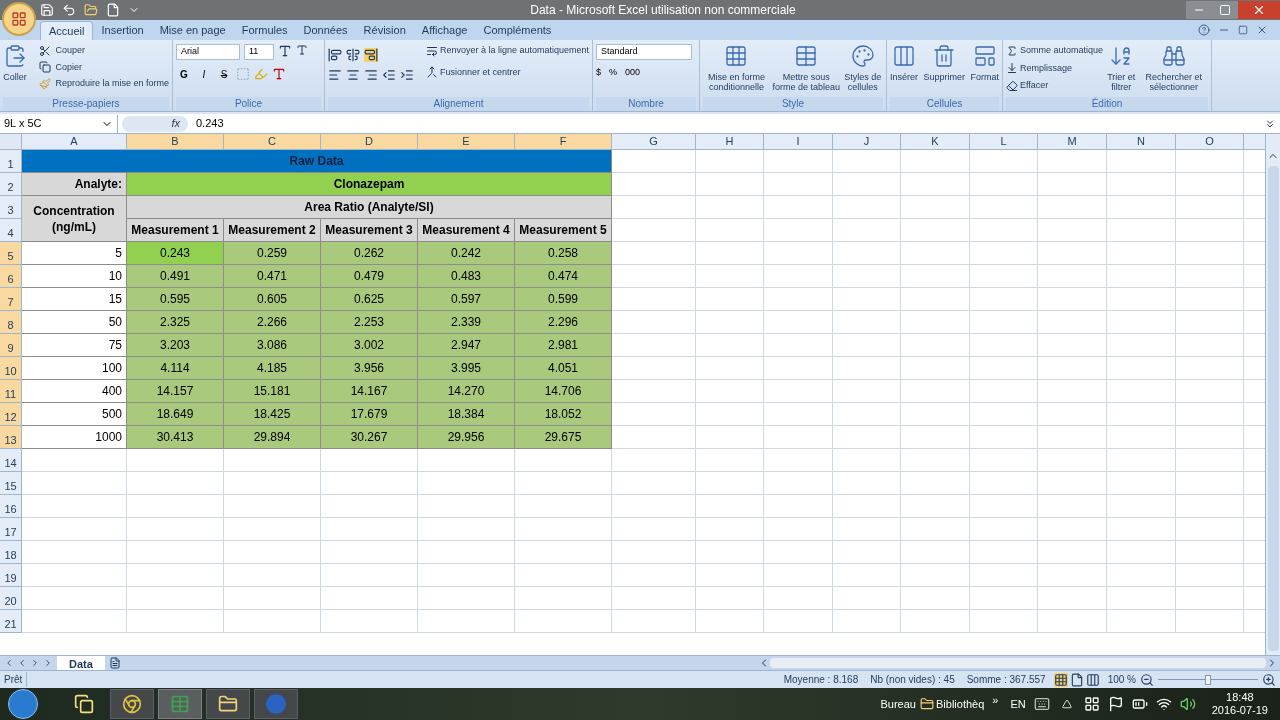 The height and width of the screenshot is (720, 1280). I want to click on column-header: B, so click(175, 142).